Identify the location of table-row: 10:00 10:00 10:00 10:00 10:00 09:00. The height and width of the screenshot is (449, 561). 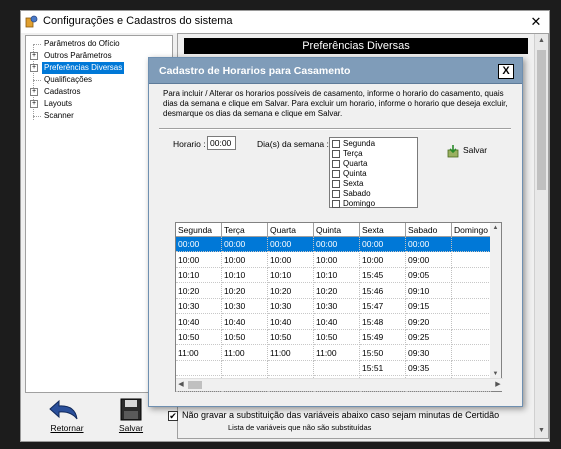
(333, 260).